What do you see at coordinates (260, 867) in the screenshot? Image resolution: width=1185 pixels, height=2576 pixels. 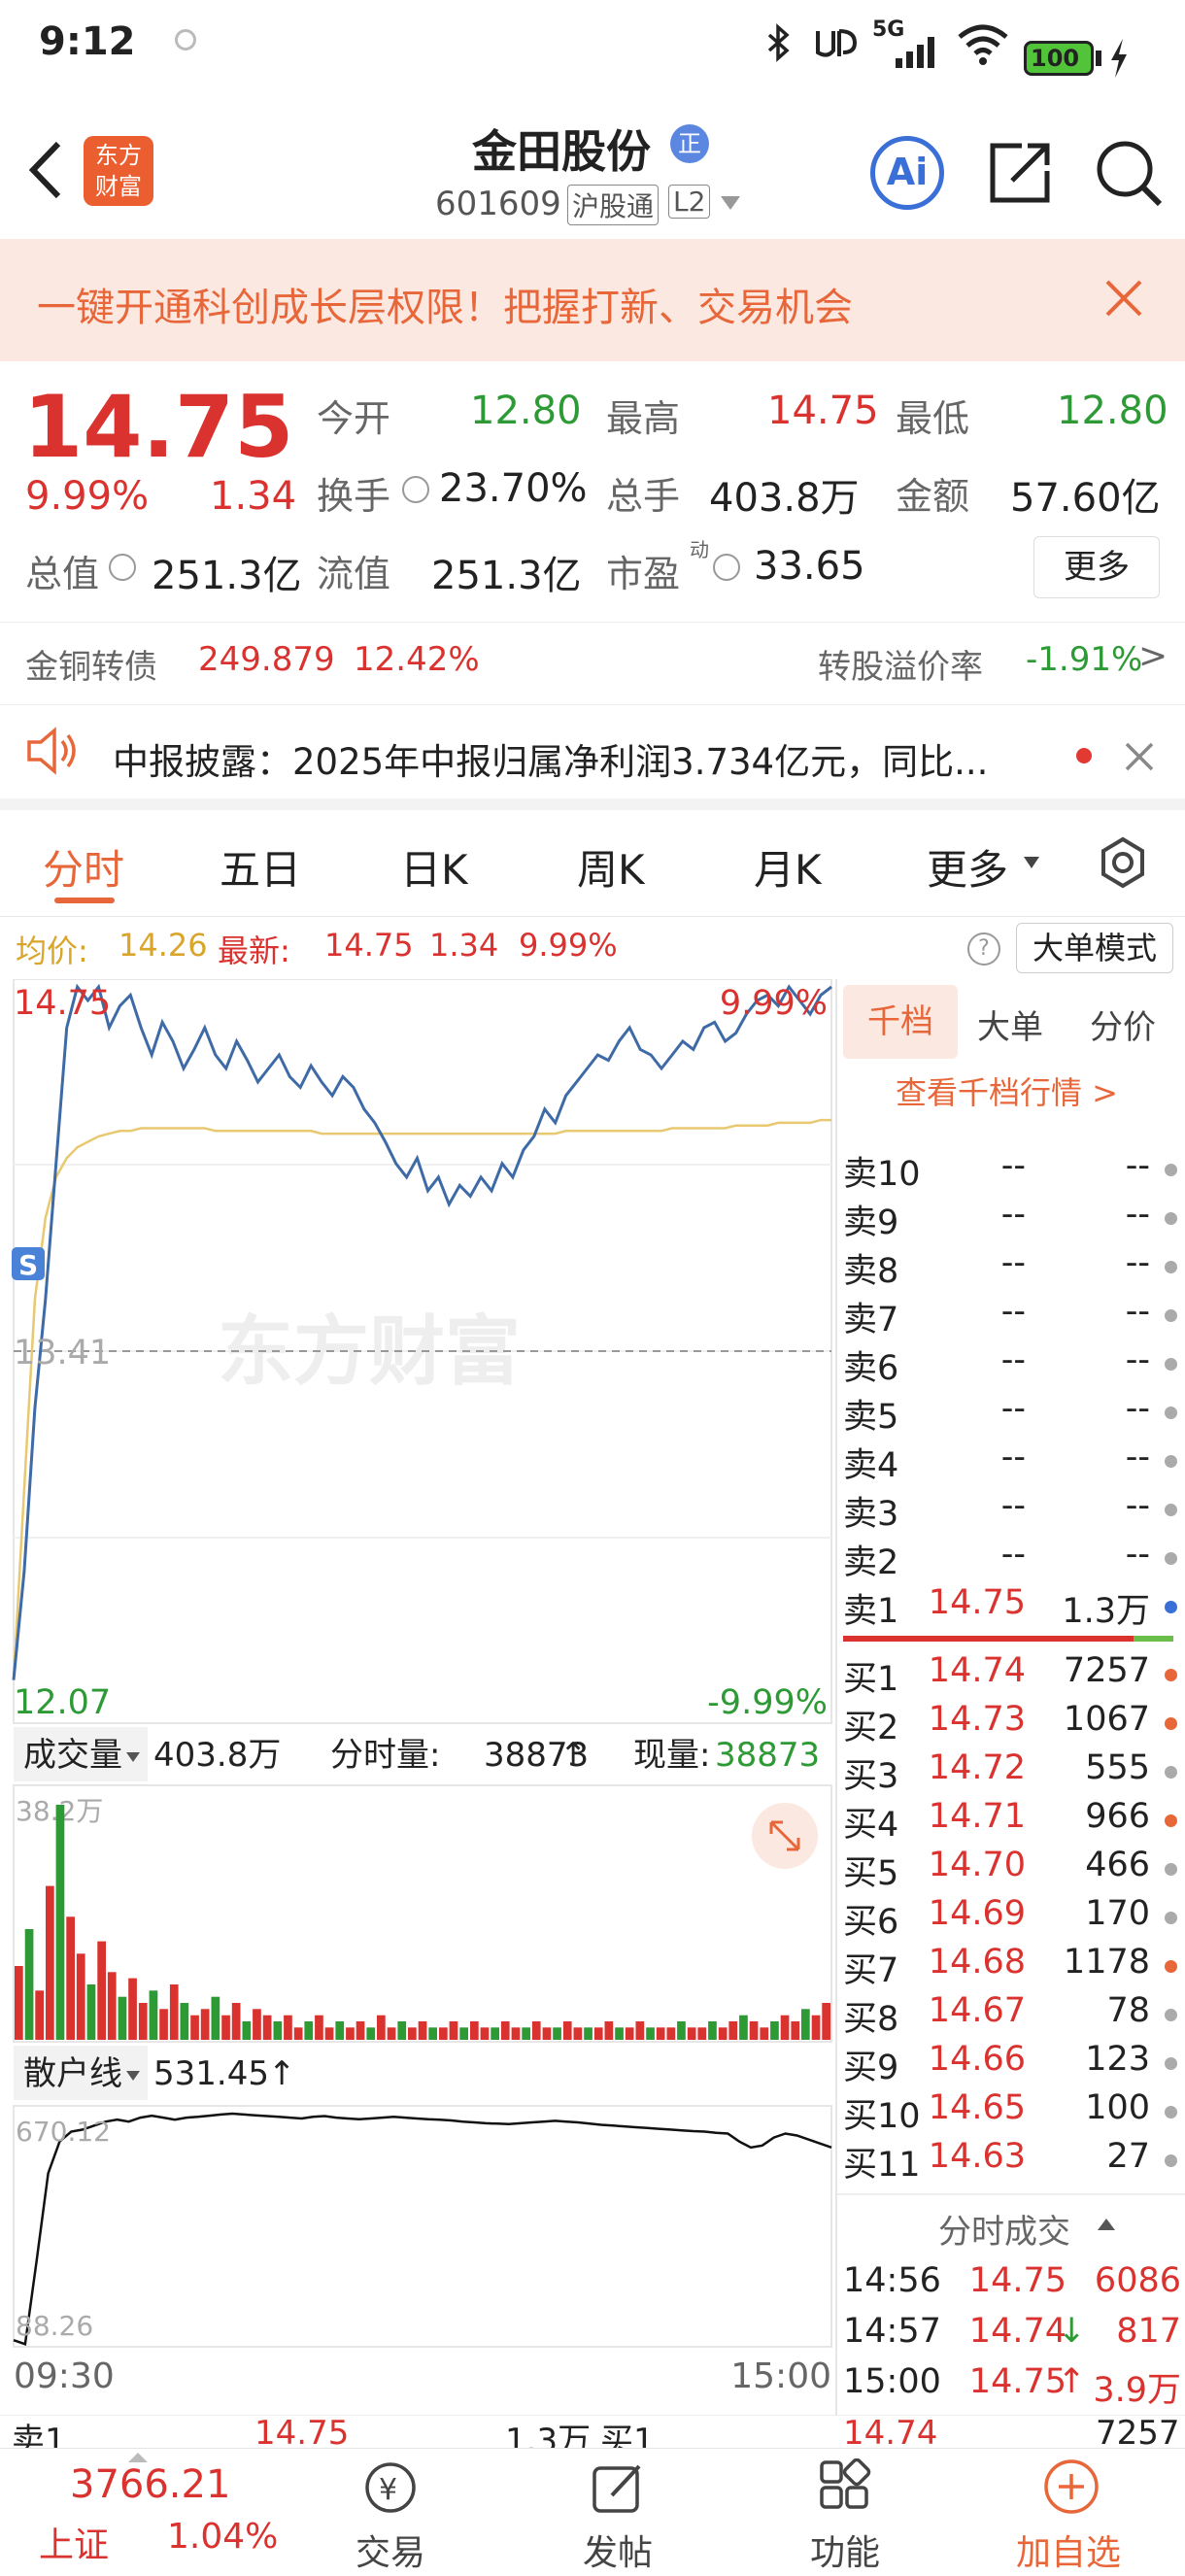 I see `tab-5day: 五日` at bounding box center [260, 867].